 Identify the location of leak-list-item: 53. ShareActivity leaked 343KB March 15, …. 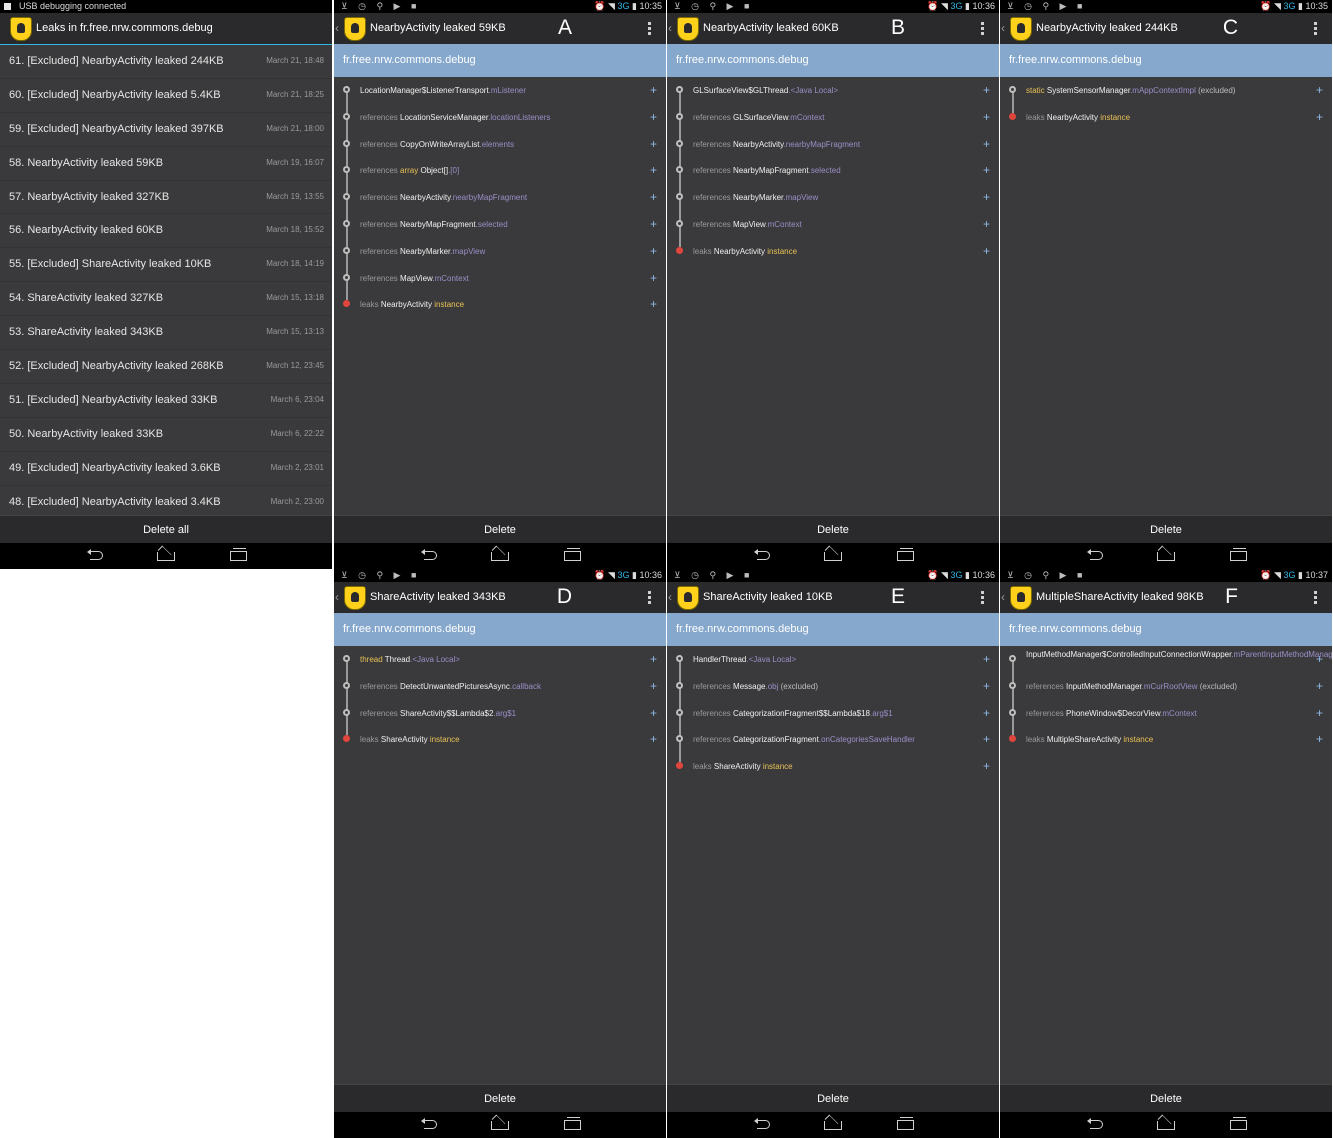
(166, 333).